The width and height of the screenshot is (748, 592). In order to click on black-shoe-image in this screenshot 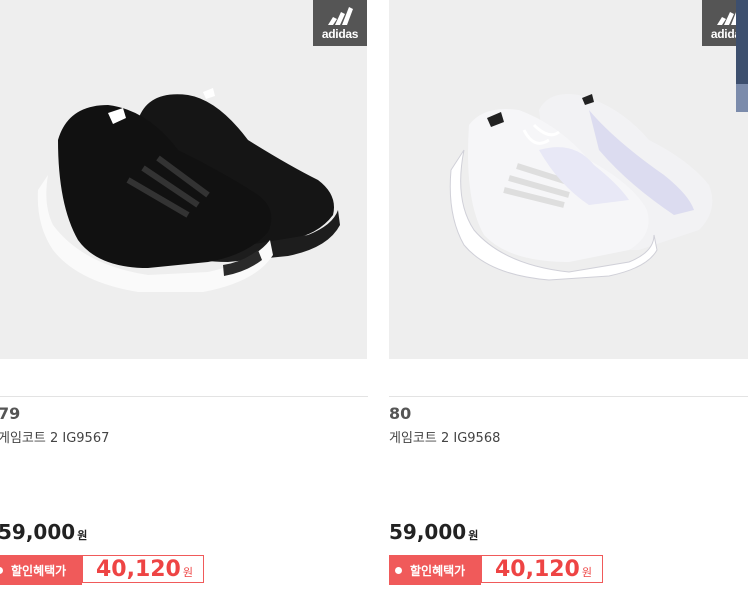, I will do `click(188, 190)`.